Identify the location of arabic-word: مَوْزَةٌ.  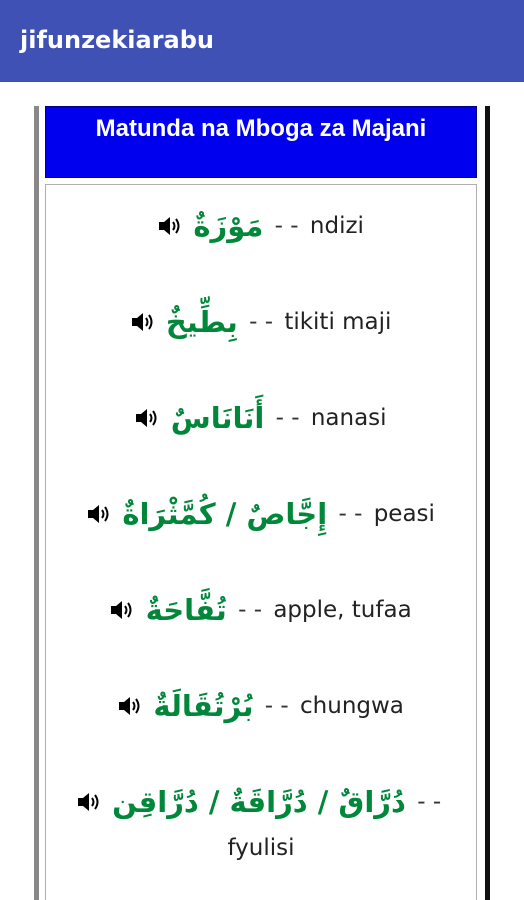
(228, 226).